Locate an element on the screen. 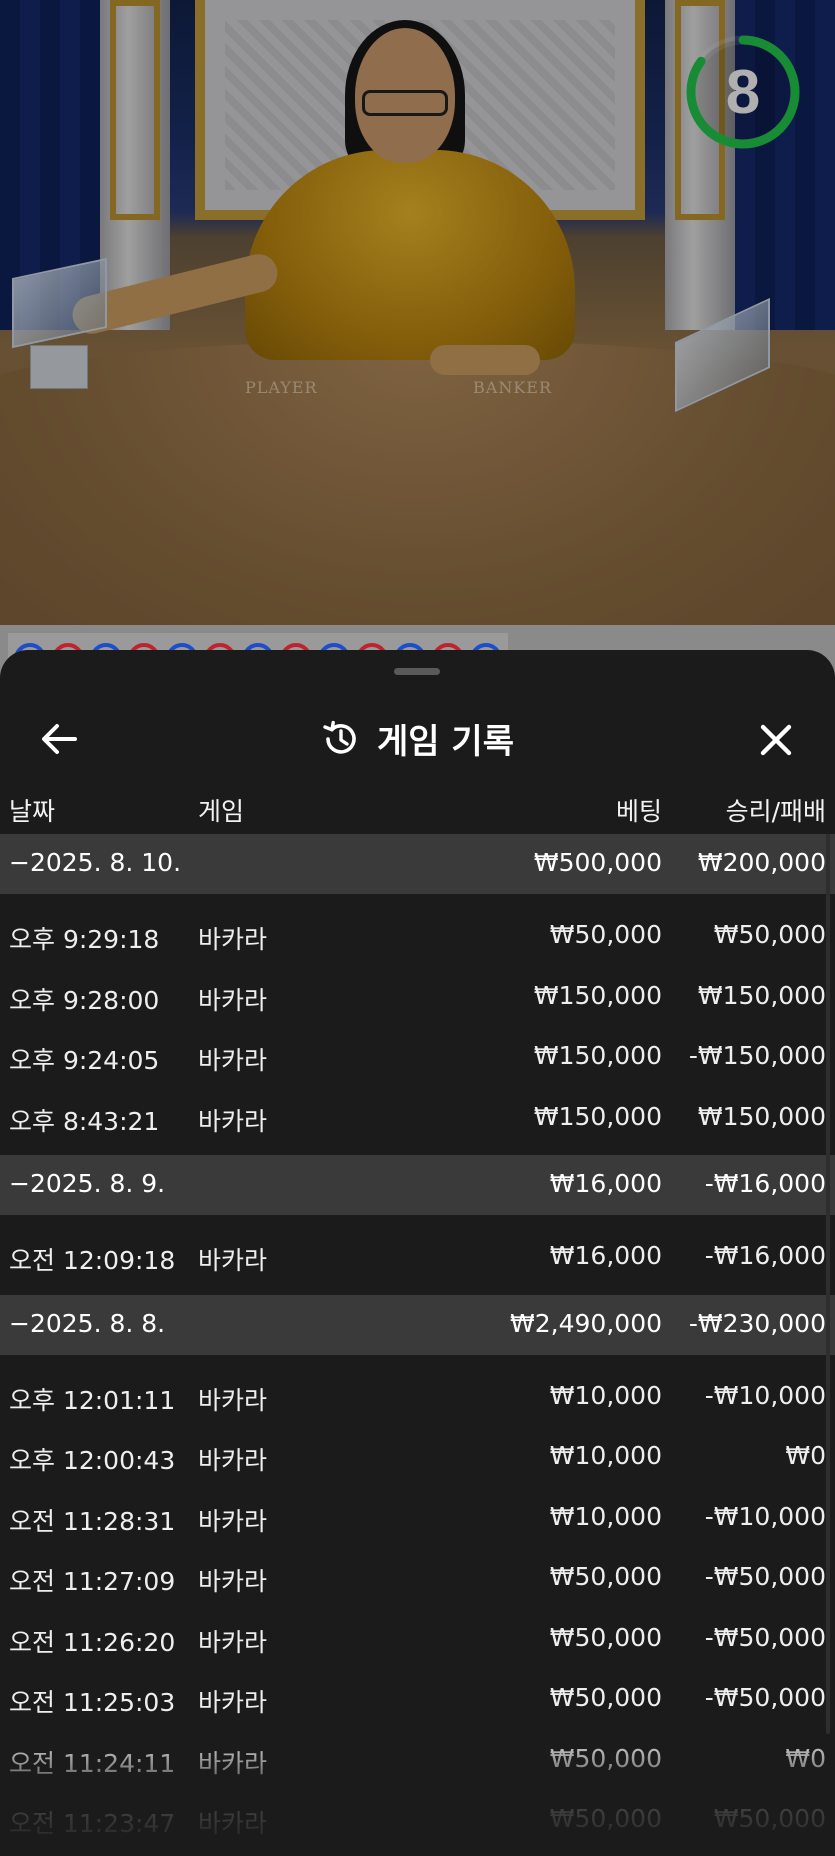 Image resolution: width=835 pixels, height=1856 pixels. table-header: 날짜 게임 베팅 승리/패배 is located at coordinates (417, 808).